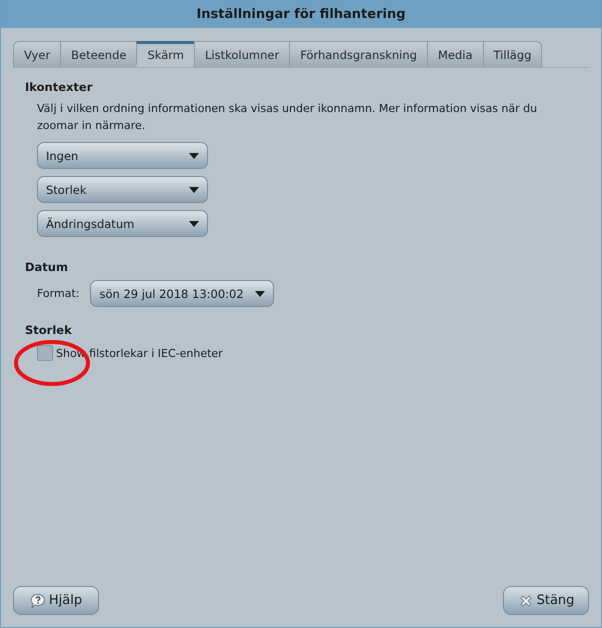 The width and height of the screenshot is (602, 628). I want to click on section-heading: Datum, so click(47, 267).